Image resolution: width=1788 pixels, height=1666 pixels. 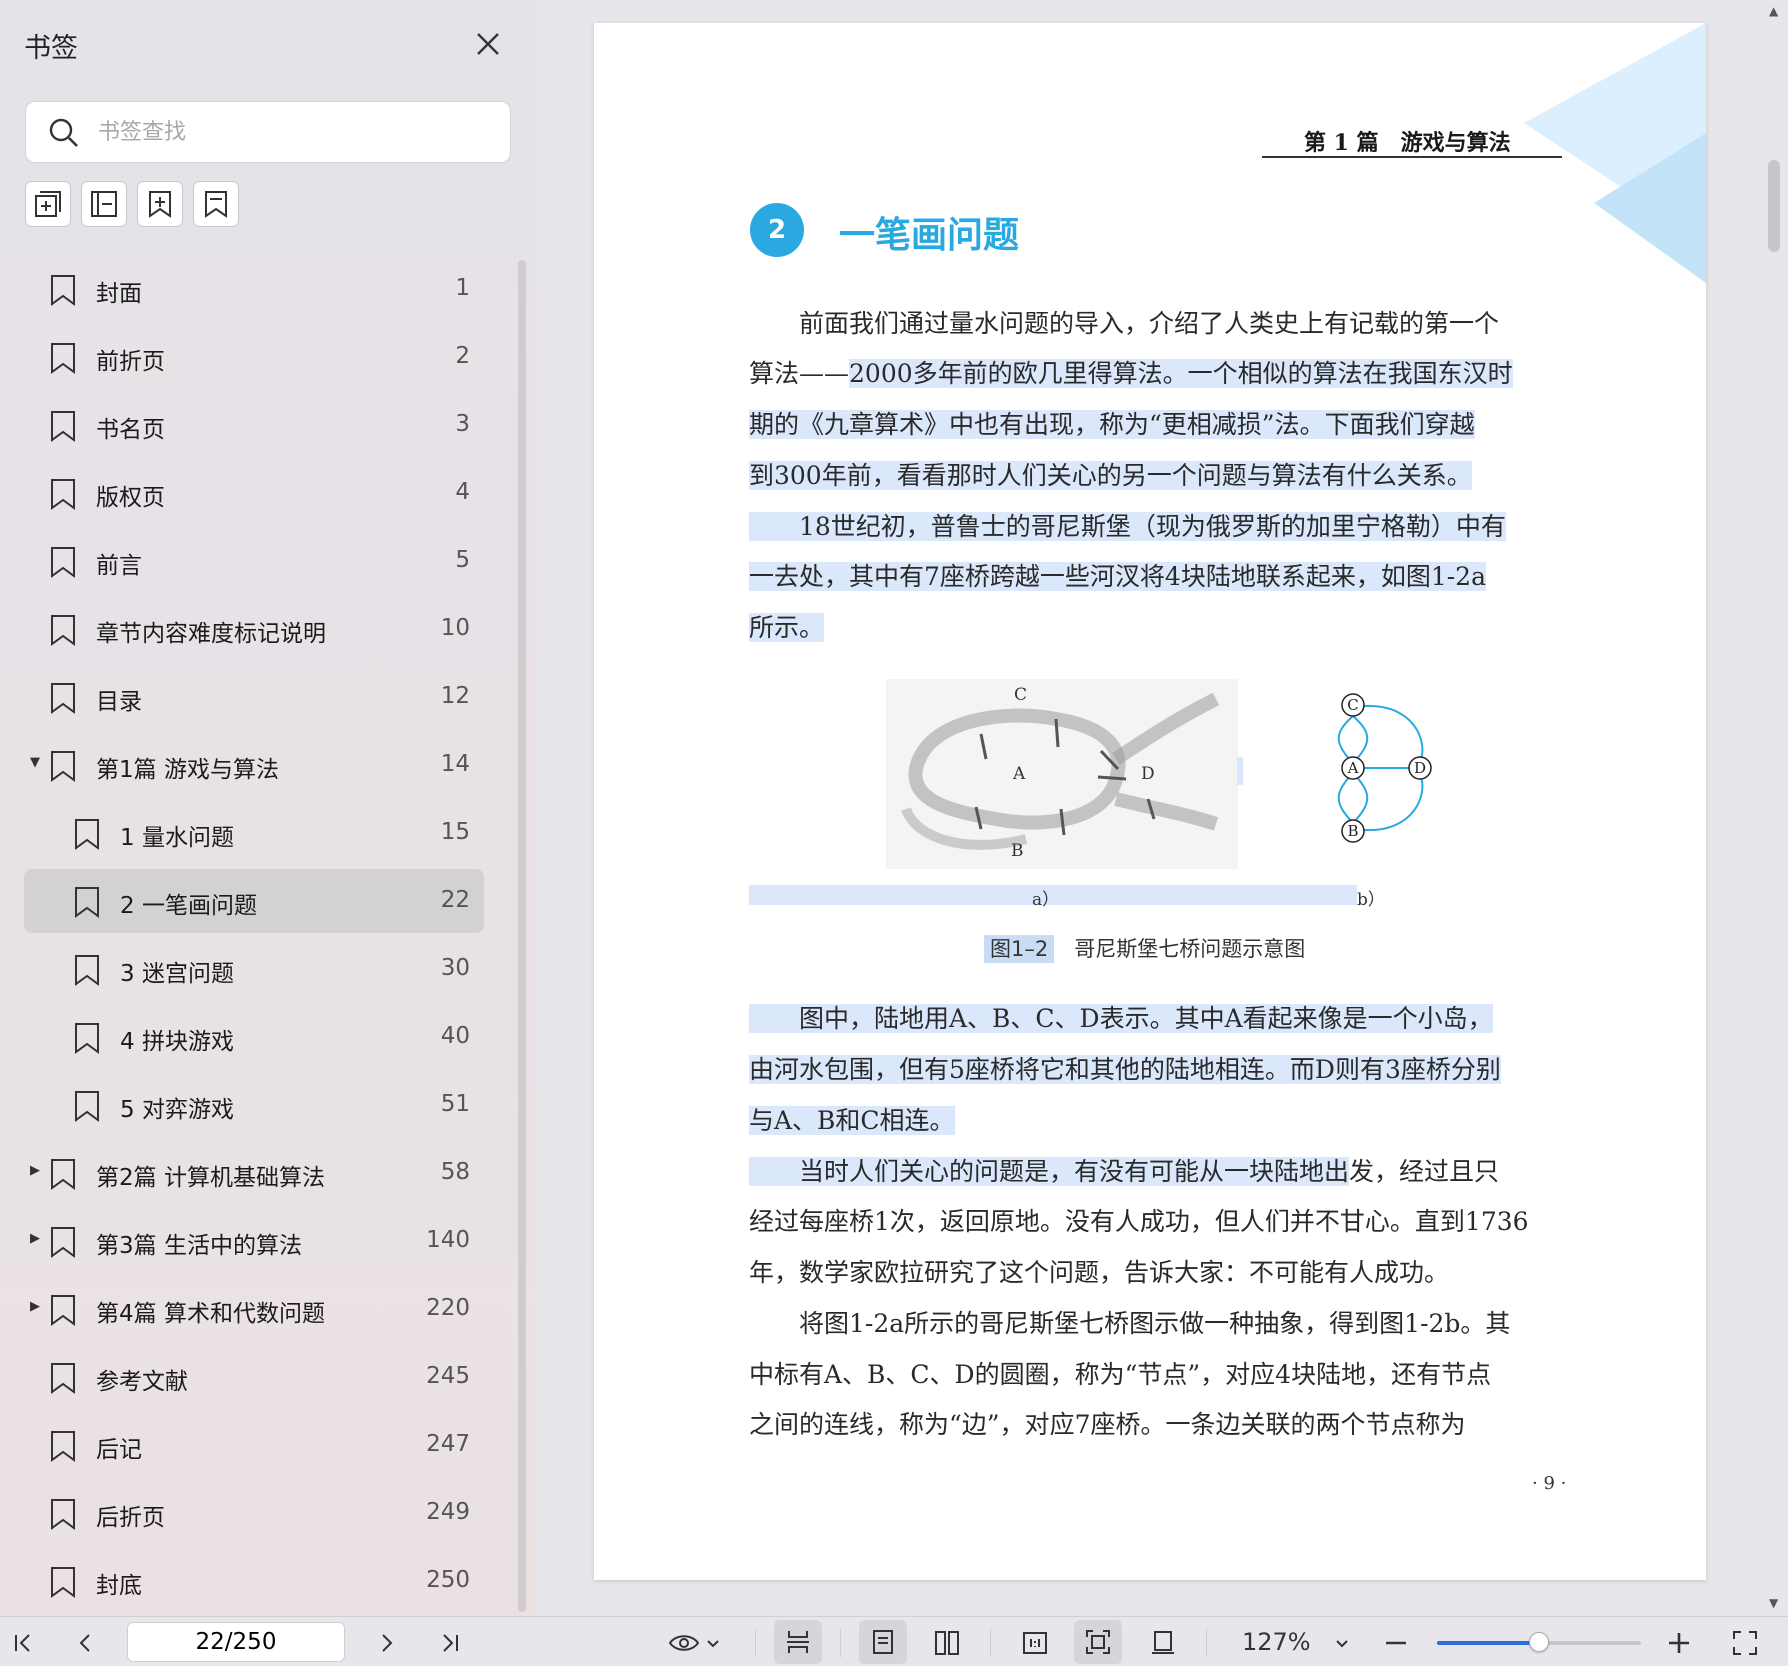 What do you see at coordinates (210, 1314) in the screenshot?
I see `bookmark-label: 第4篇 算术和代数问题` at bounding box center [210, 1314].